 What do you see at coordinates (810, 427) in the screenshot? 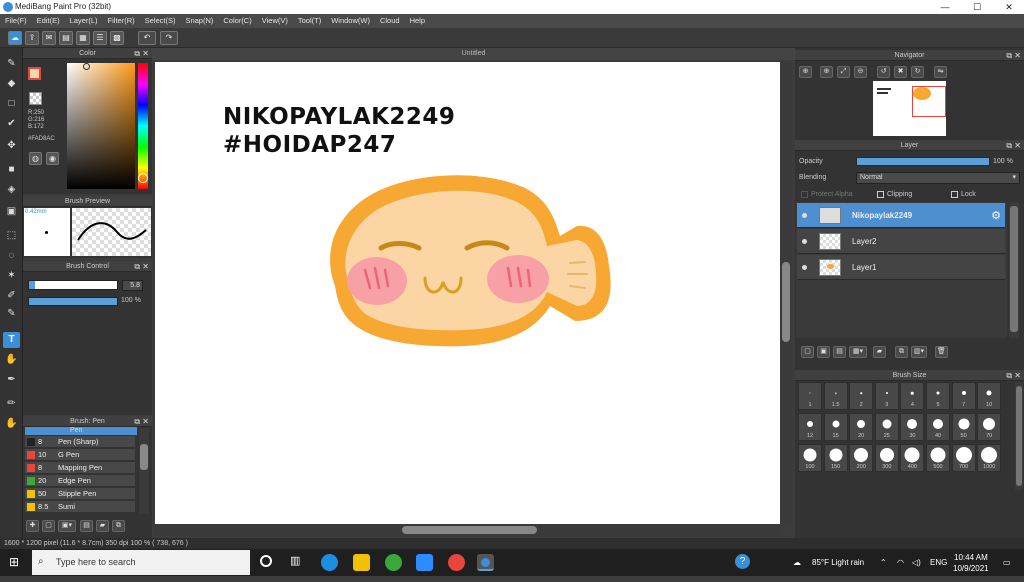
I see `brush-size-cell: 12` at bounding box center [810, 427].